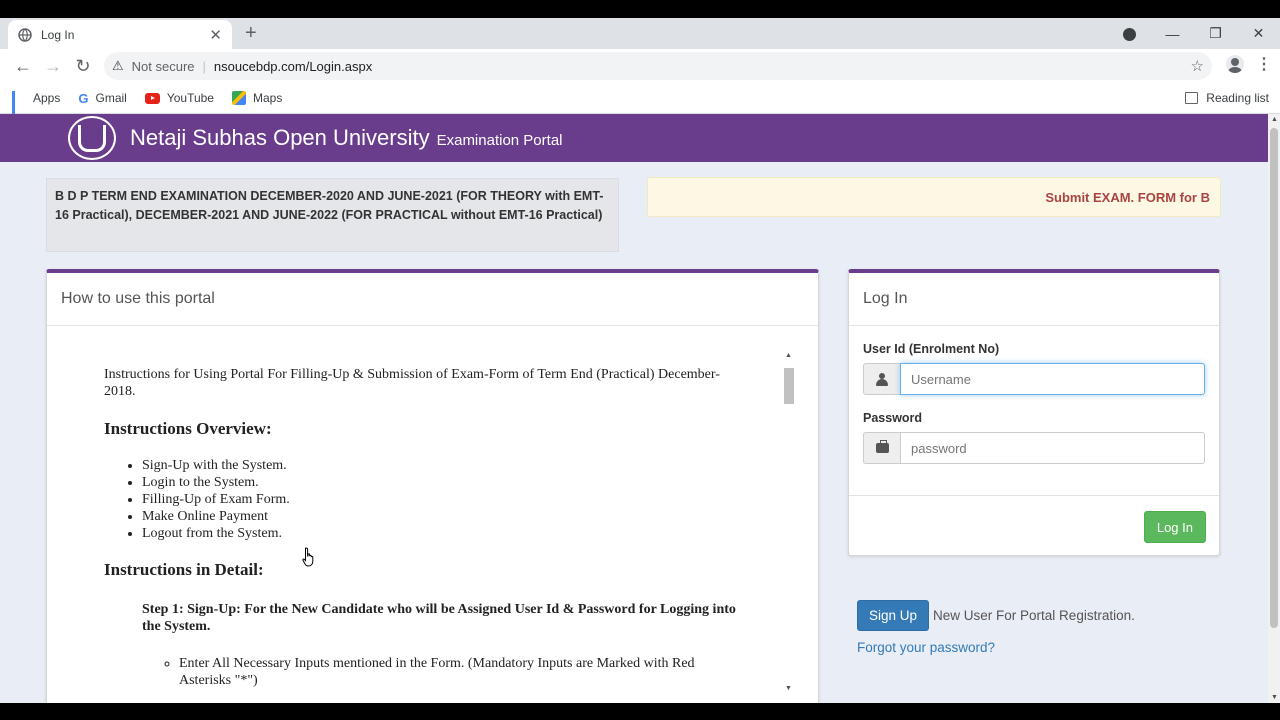 Image resolution: width=1280 pixels, height=720 pixels. I want to click on instructions-scrollbar: ▲ ▼, so click(790, 522).